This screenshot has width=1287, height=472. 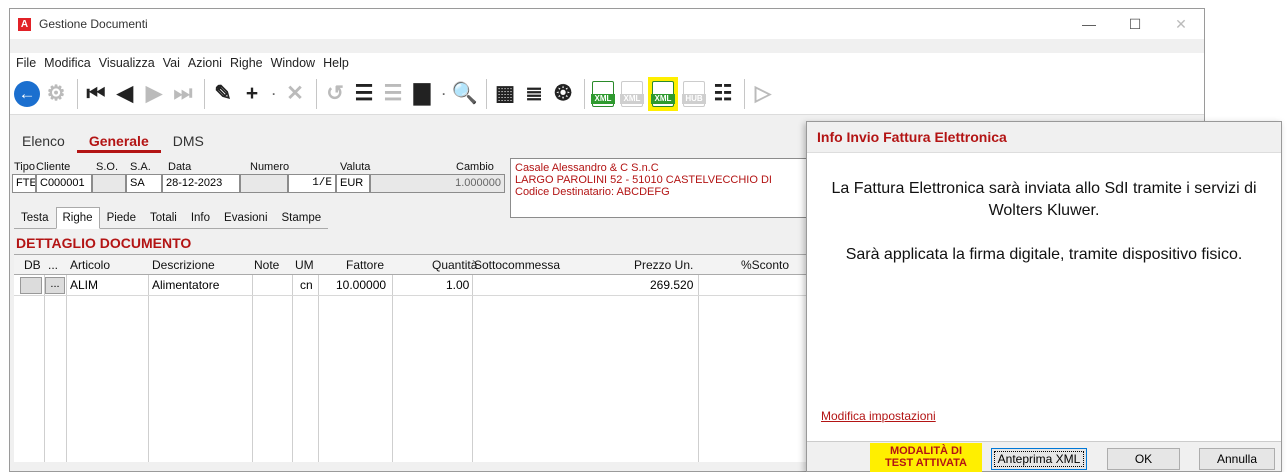 I want to click on test-badge-line-1: MODALITÀ DI, so click(x=926, y=451).